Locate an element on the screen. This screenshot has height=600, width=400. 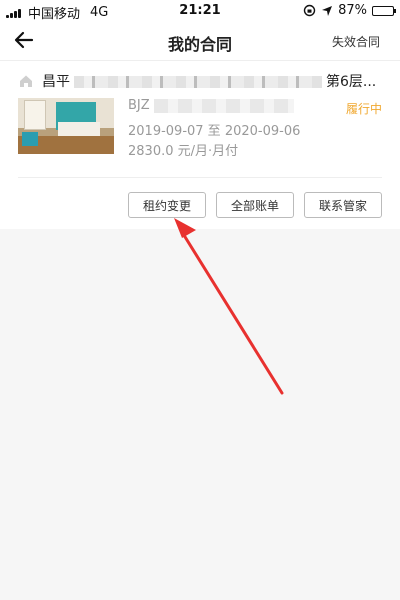
contract-number-prefix: BJZ is located at coordinates (139, 105).